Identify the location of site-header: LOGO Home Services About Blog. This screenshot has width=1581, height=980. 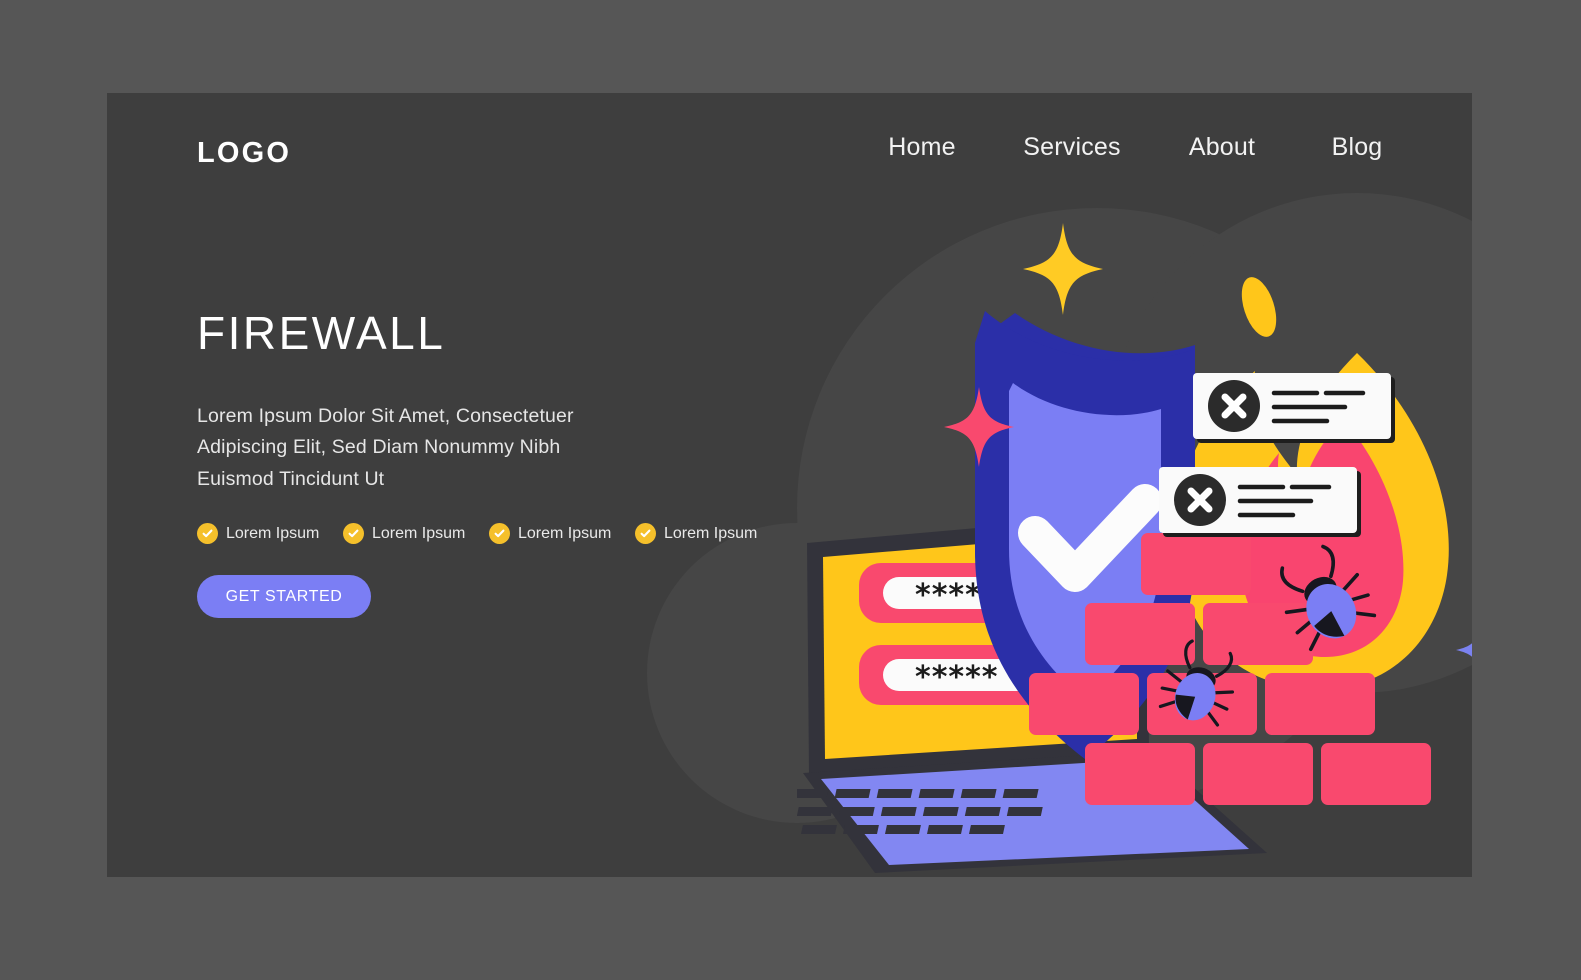
(789, 158).